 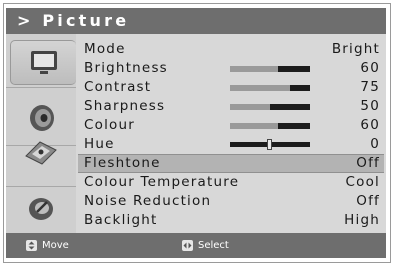 What do you see at coordinates (118, 87) in the screenshot?
I see `menu-row-label: Contrast` at bounding box center [118, 87].